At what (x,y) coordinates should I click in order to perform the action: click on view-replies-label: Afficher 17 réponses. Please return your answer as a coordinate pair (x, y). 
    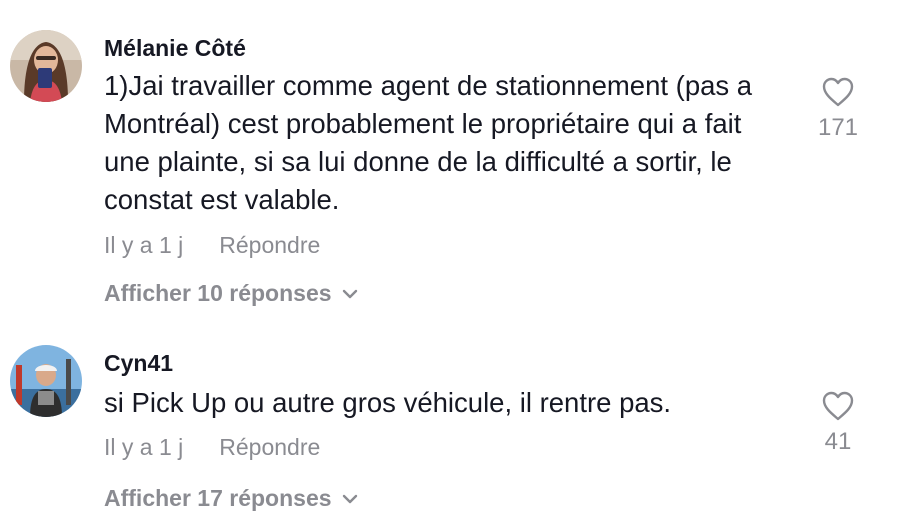
    Looking at the image, I should click on (218, 498).